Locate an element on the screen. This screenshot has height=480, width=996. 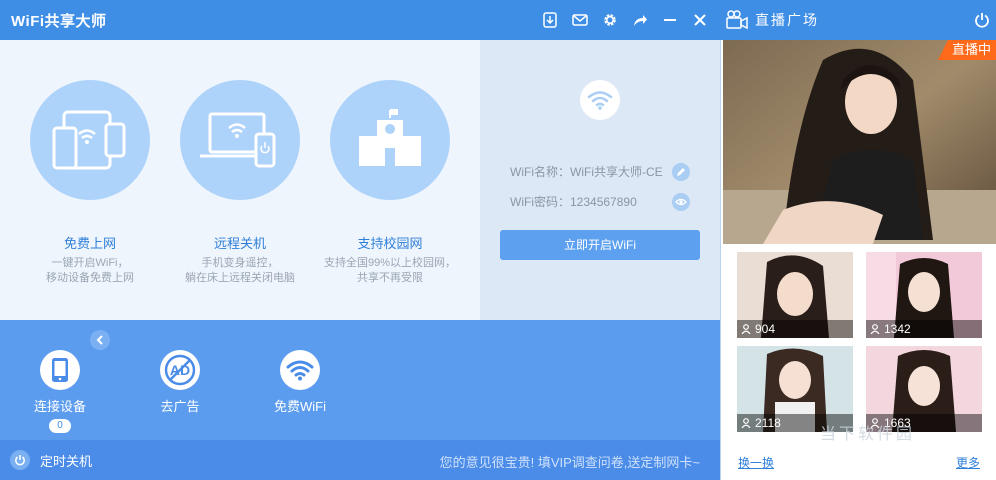
live-plaza-label: 直播广场 is located at coordinates (787, 20).